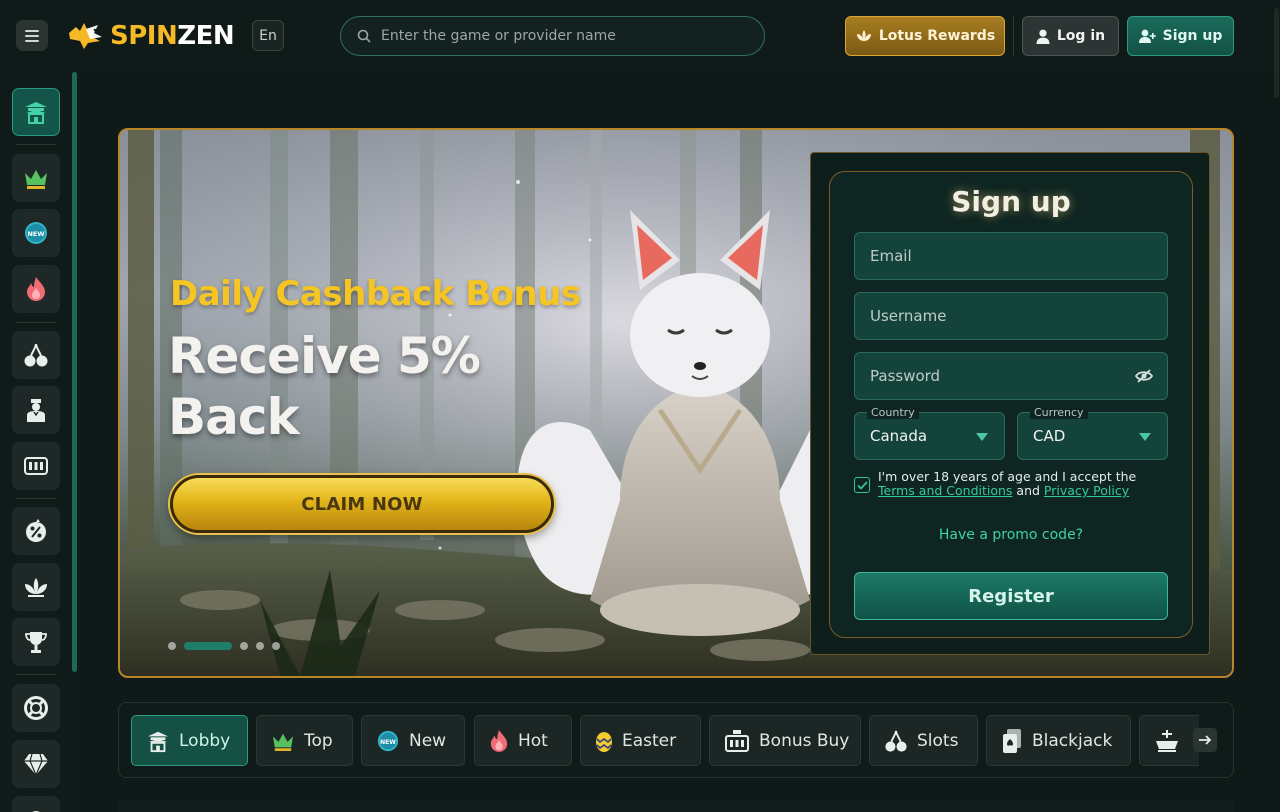 Image resolution: width=1280 pixels, height=812 pixels. What do you see at coordinates (324, 386) in the screenshot?
I see `hero-title: Receive 5% Back` at bounding box center [324, 386].